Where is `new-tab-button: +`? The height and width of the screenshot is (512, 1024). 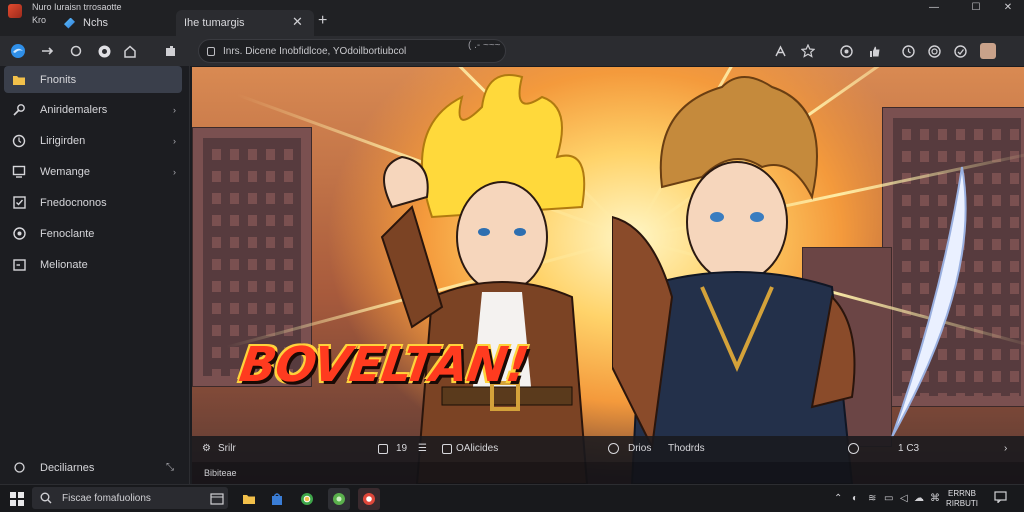 new-tab-button: + is located at coordinates (322, 21).